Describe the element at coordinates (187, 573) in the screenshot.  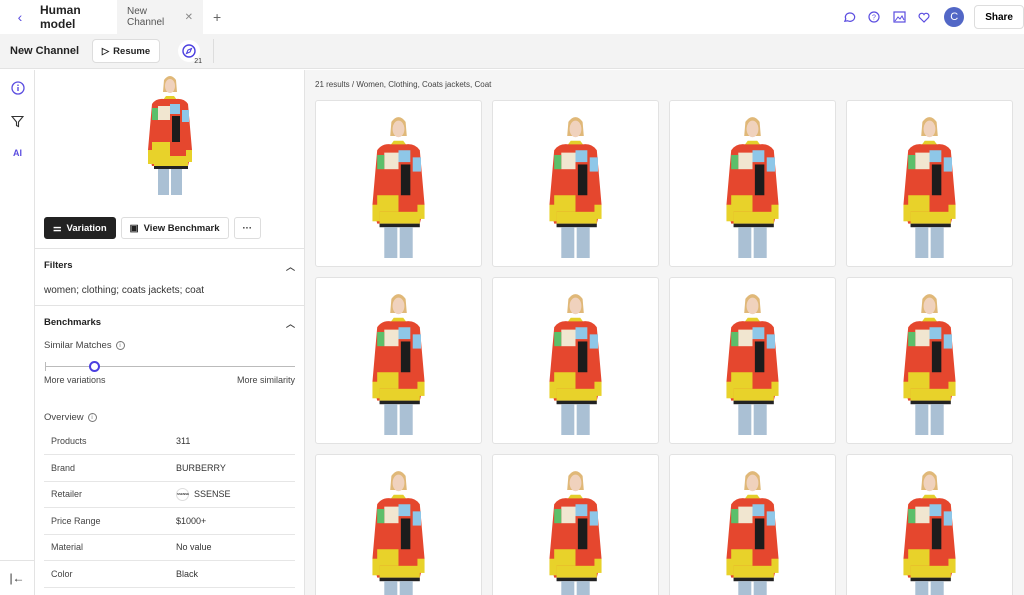
I see `overview-value-text: Black` at that location.